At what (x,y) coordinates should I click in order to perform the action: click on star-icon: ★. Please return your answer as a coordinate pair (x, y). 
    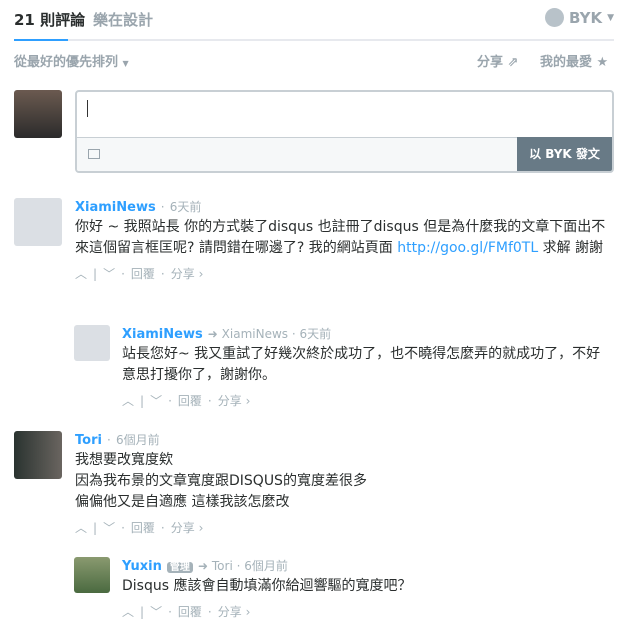
    Looking at the image, I should click on (602, 62).